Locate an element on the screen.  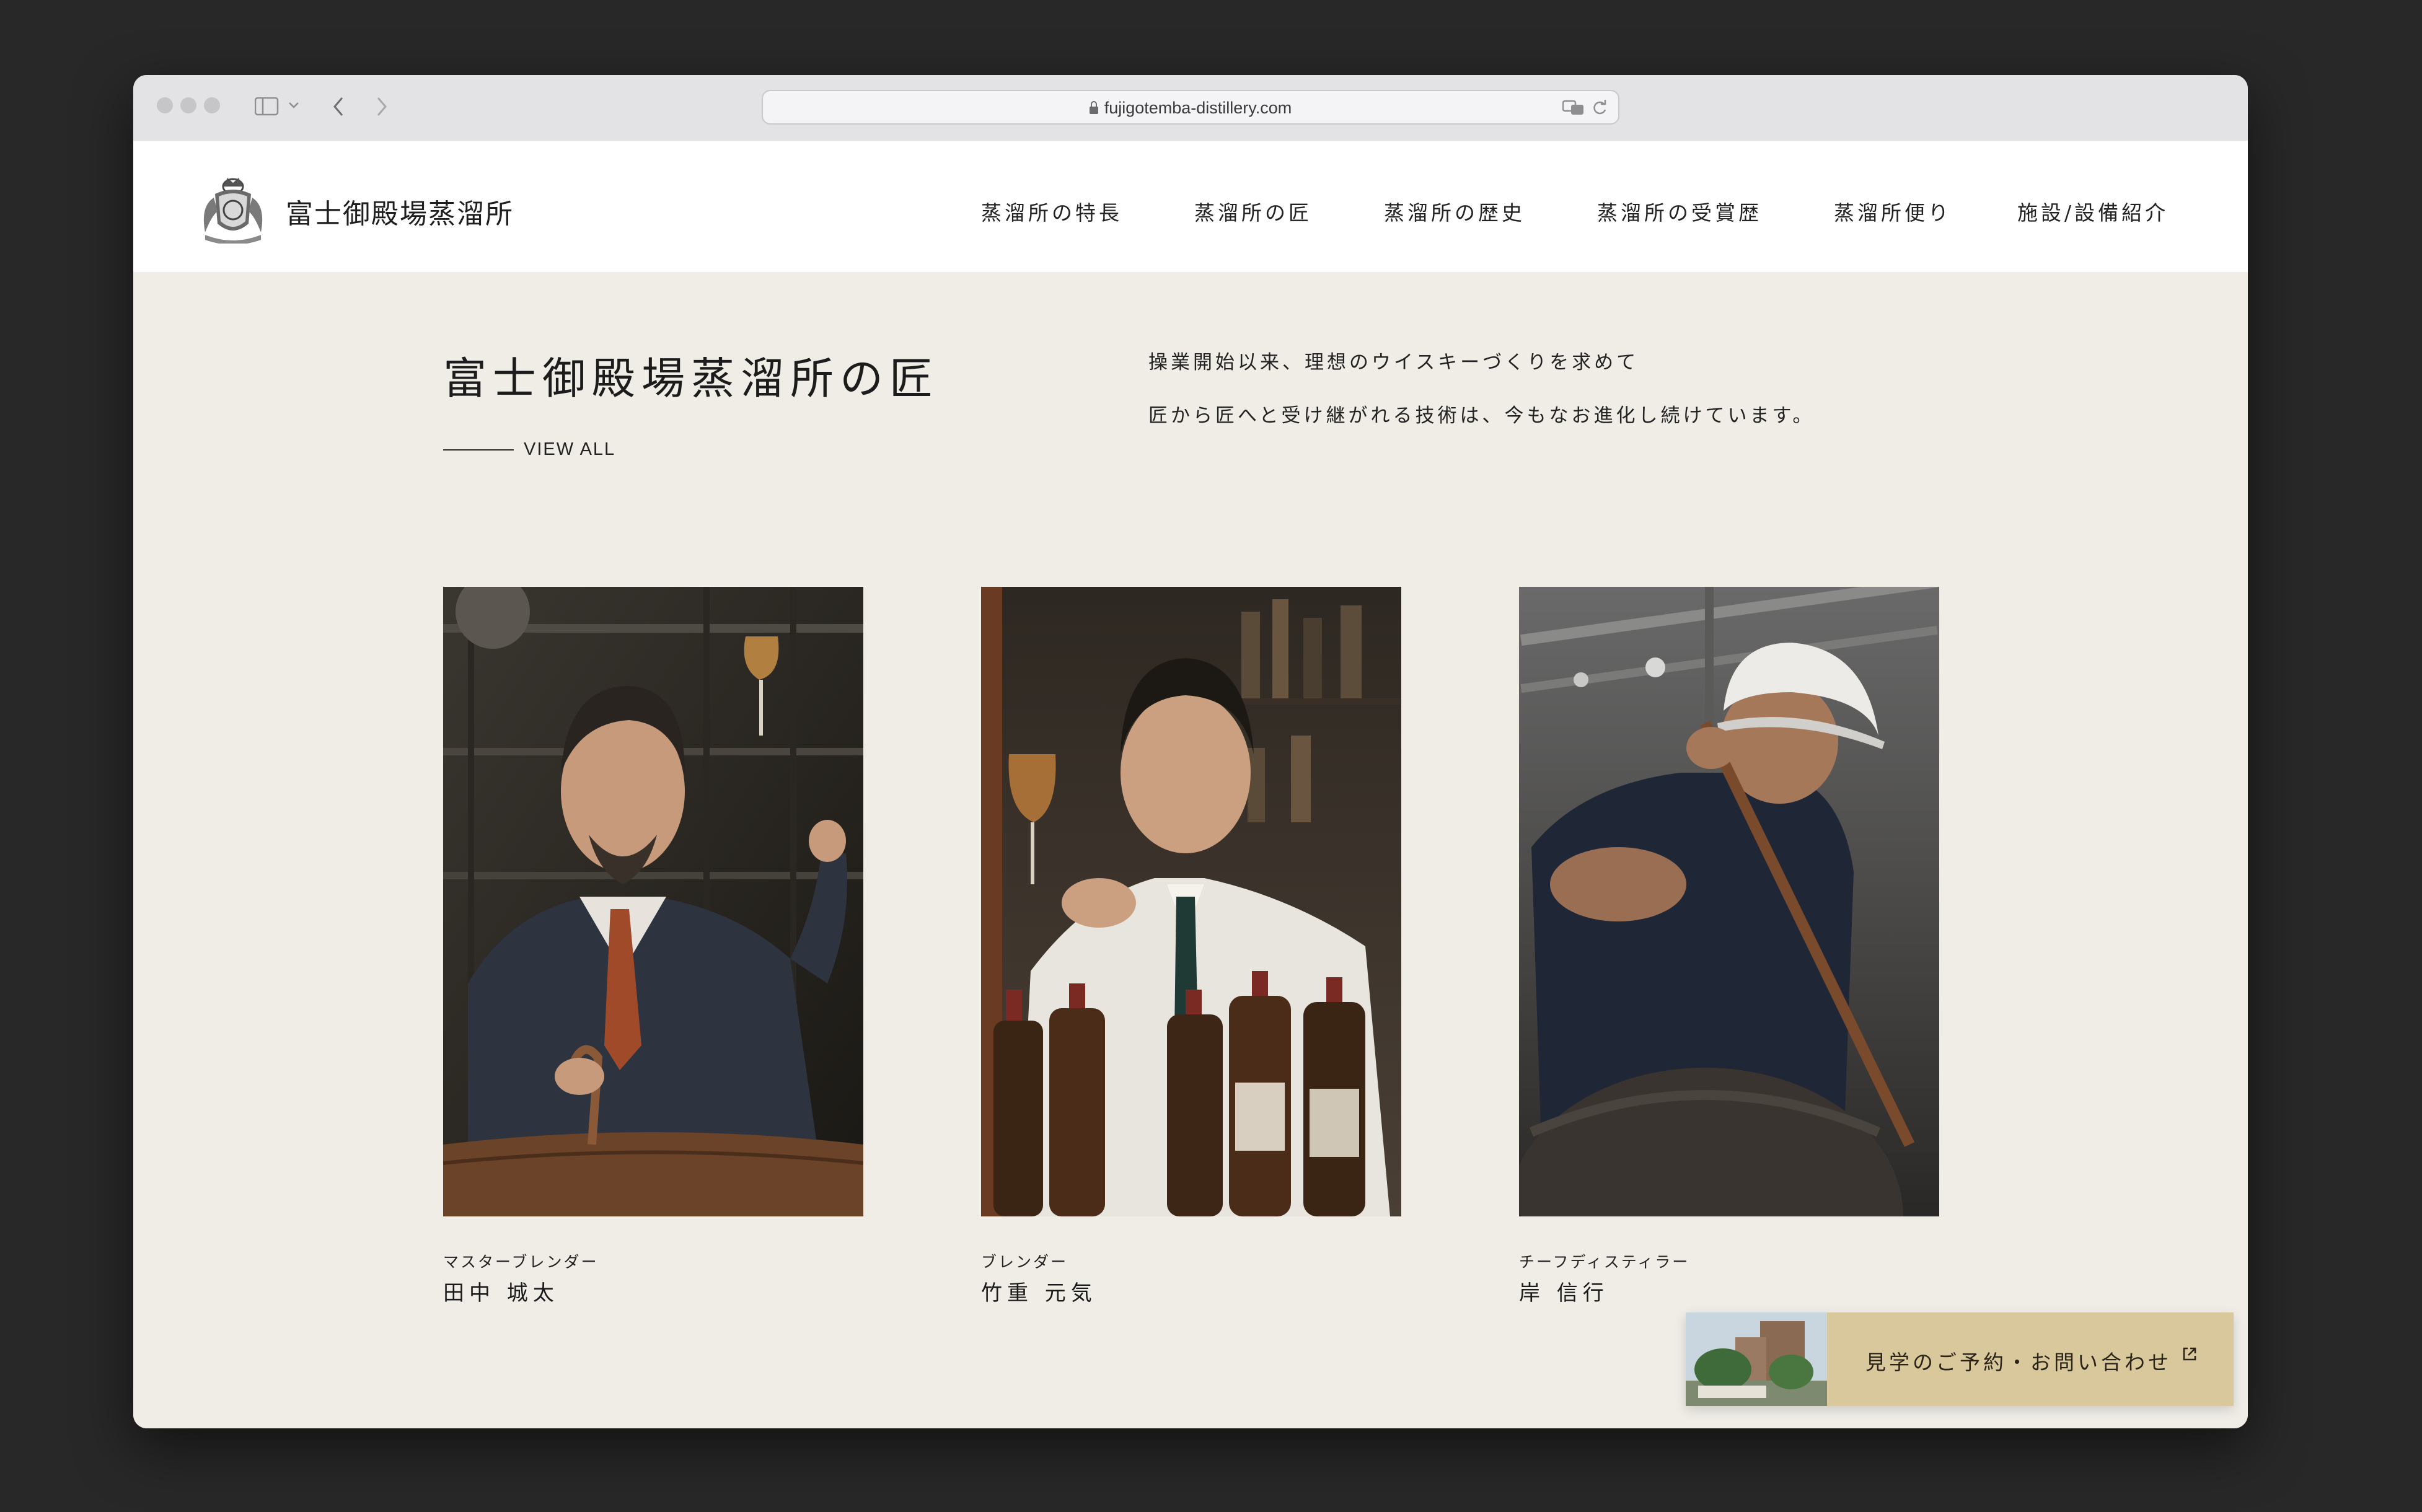
master-blender-photo is located at coordinates (653, 901).